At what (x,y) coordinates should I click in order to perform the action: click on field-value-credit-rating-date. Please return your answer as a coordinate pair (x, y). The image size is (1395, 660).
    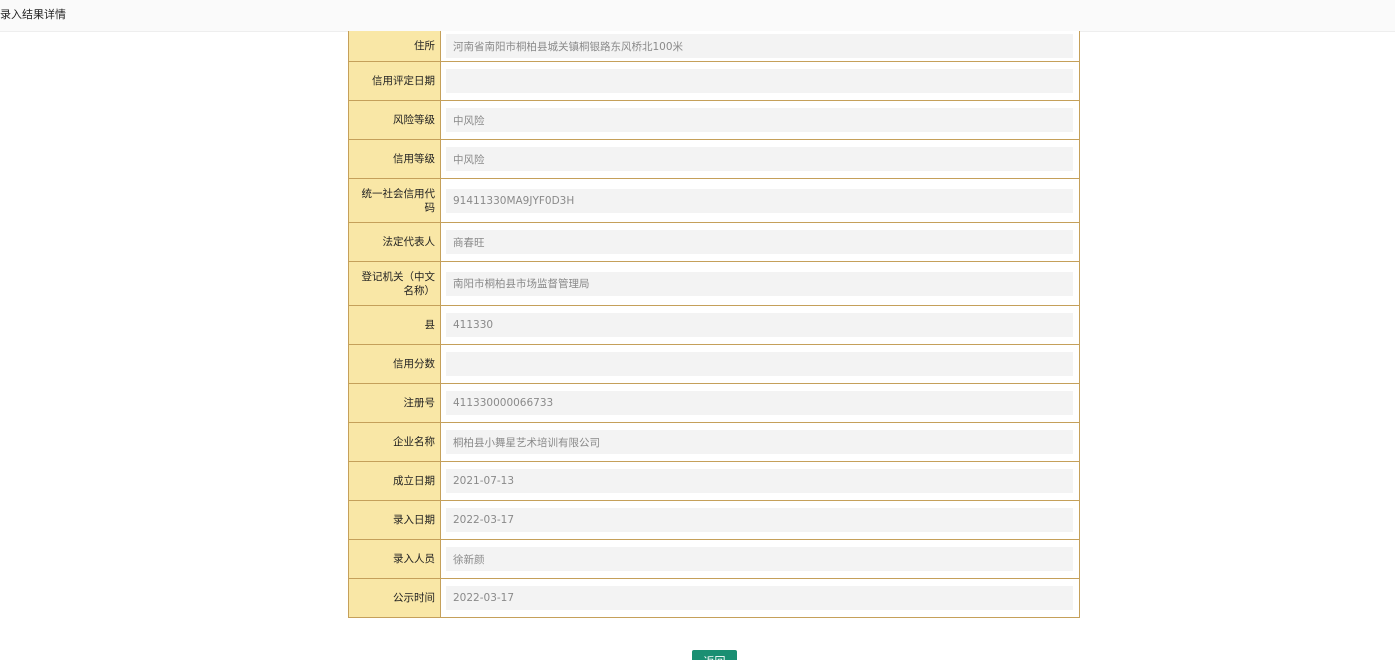
    Looking at the image, I should click on (759, 81).